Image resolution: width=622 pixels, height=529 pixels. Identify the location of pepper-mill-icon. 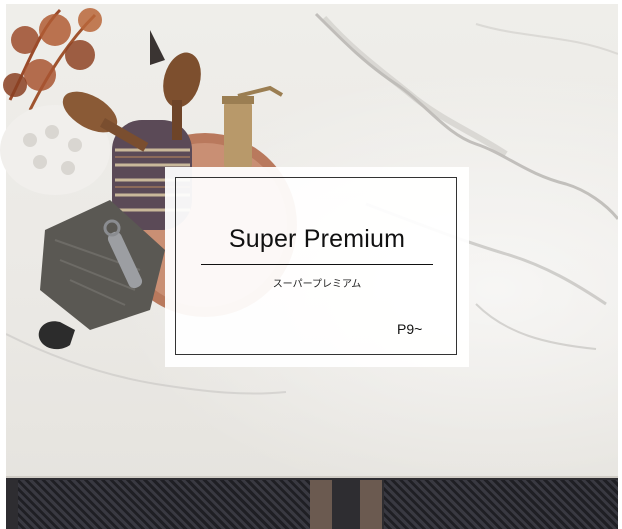
(253, 127).